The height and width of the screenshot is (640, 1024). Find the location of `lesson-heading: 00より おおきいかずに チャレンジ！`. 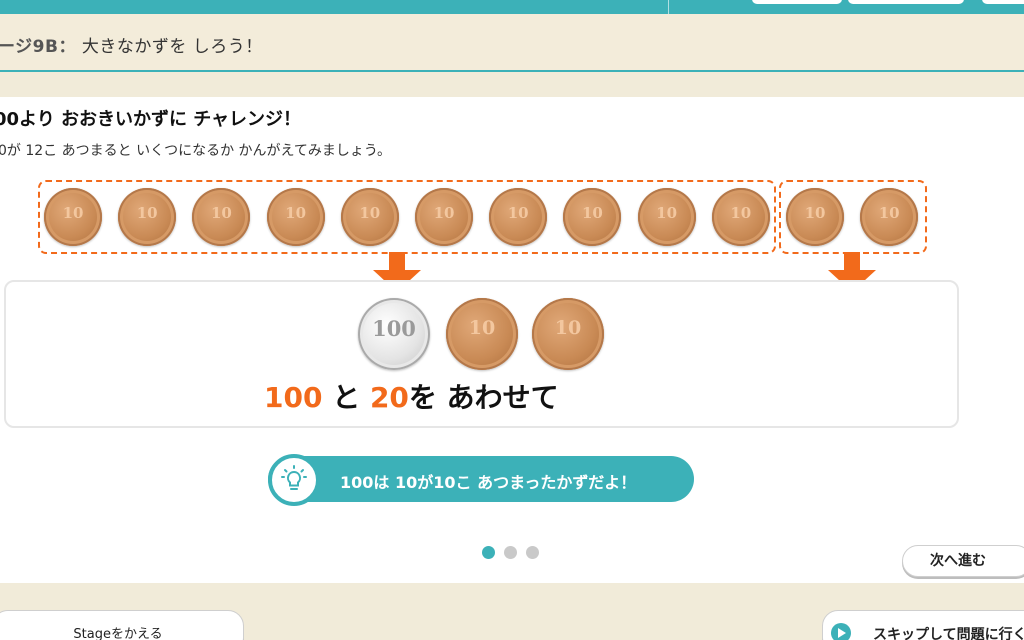

lesson-heading: 00より おおきいかずに チャレンジ！ is located at coordinates (151, 119).